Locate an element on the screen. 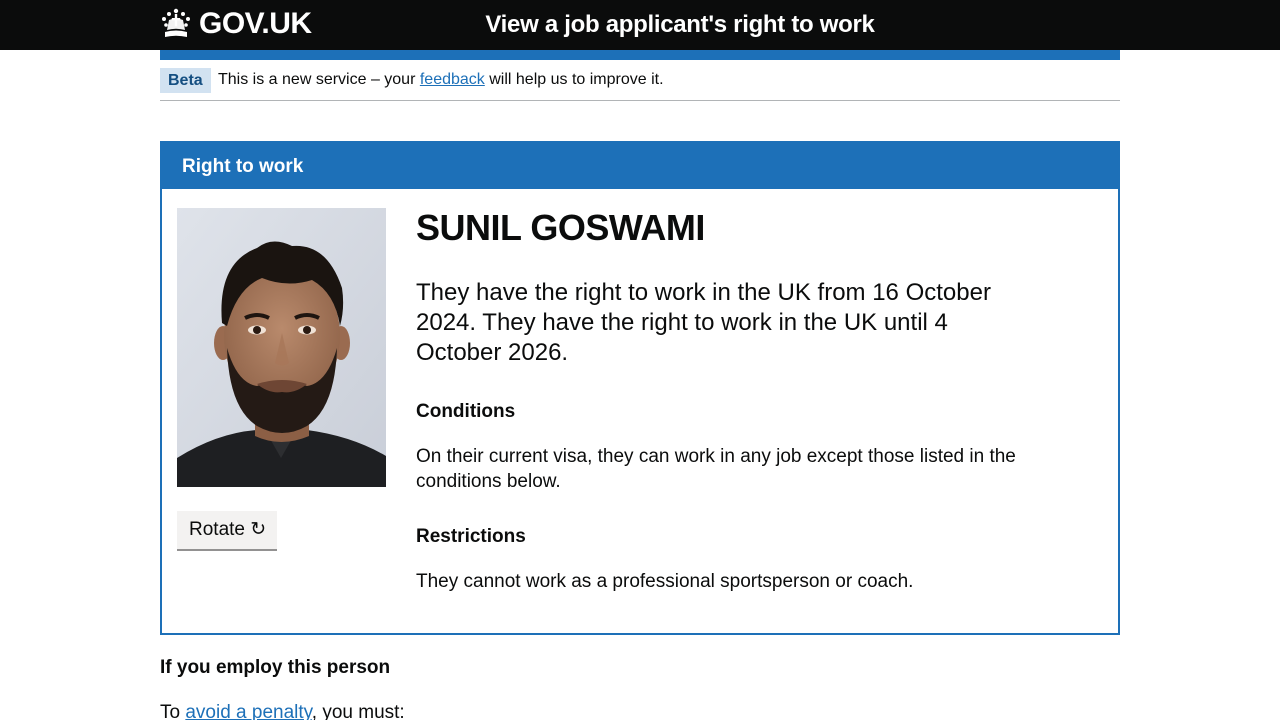 This screenshot has width=1280, height=720. employ-text: To avoid a penalty, you must: is located at coordinates (282, 710).